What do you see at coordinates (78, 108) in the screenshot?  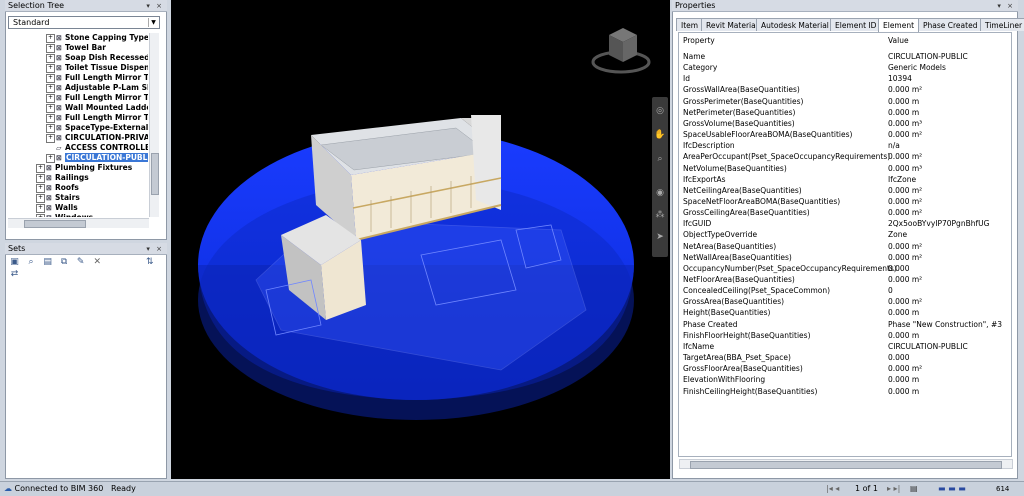 I see `tree-item: + ⊠ Wall Mounted Ladder` at bounding box center [78, 108].